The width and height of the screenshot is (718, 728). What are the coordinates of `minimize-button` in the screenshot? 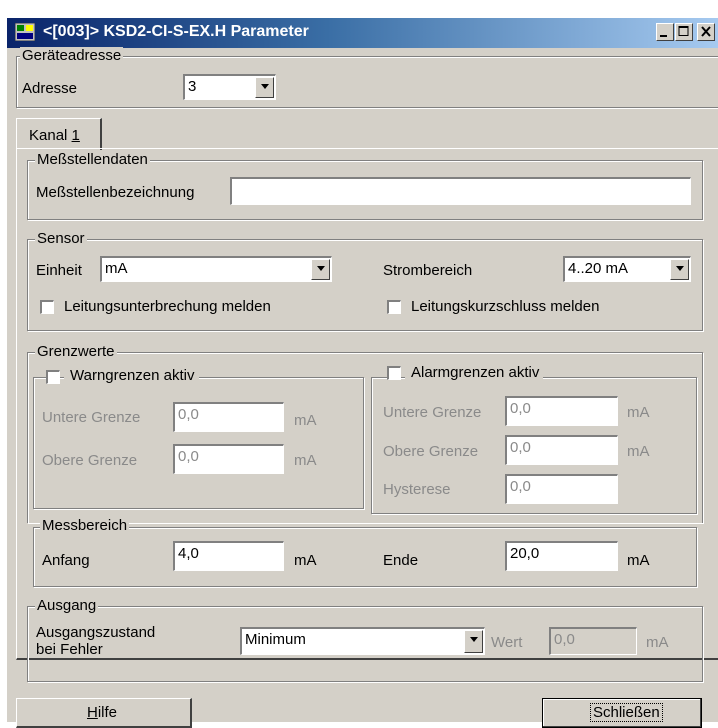 It's located at (665, 32).